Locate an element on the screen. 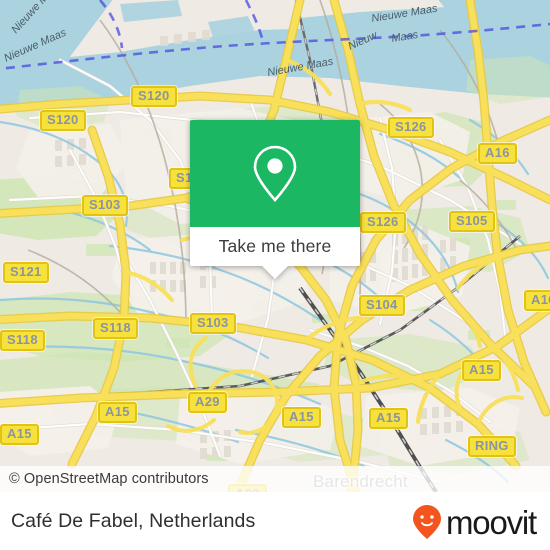 The image size is (550, 550). moovit-brand: moovit is located at coordinates (474, 522).